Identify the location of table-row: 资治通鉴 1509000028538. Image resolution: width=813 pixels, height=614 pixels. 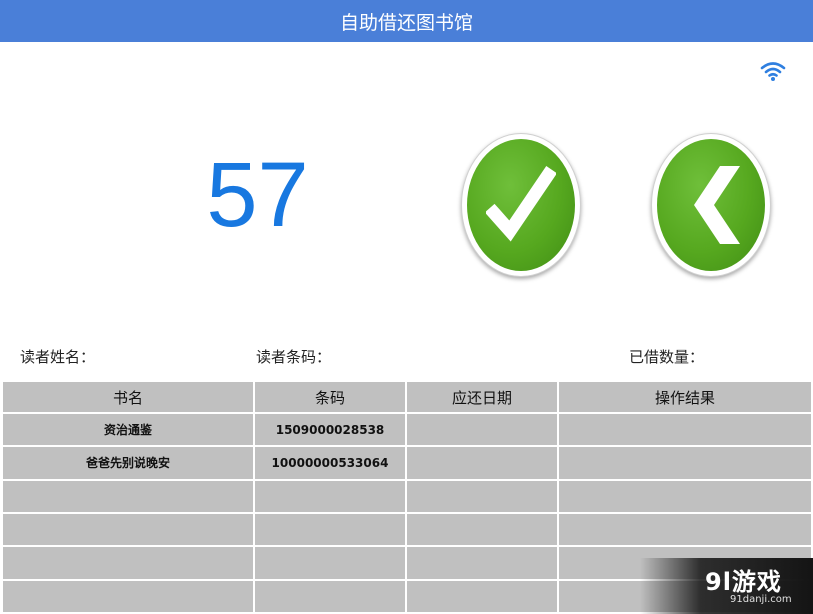
(407, 429).